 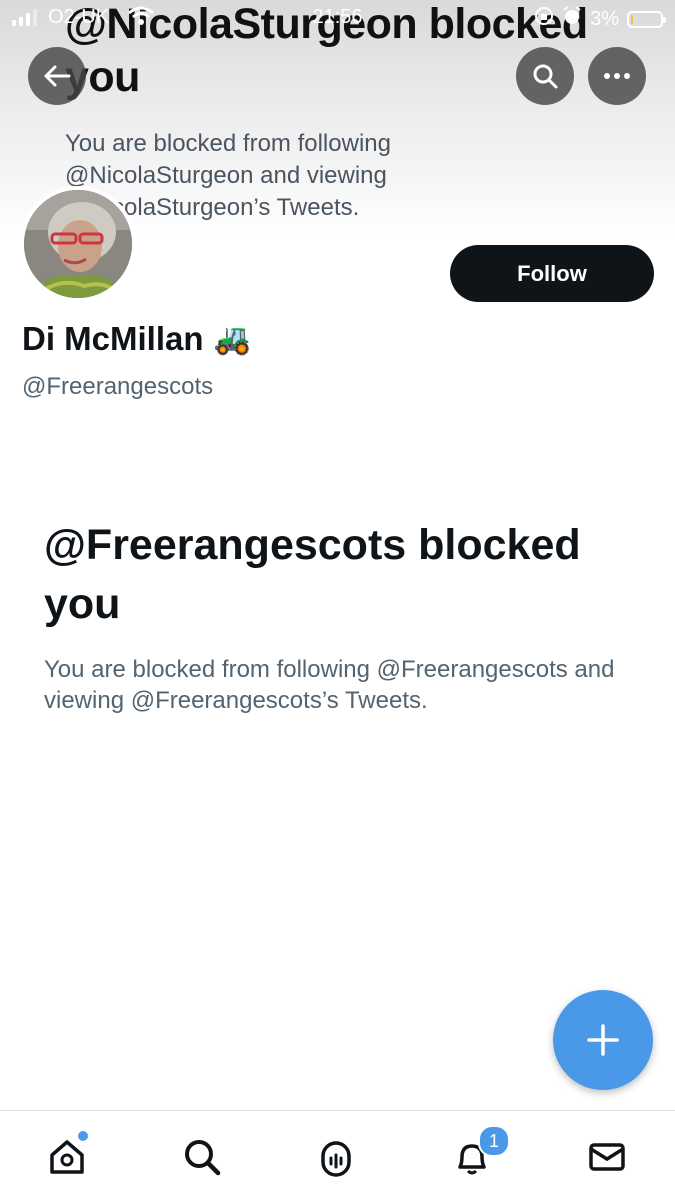 I want to click on back-arrow-icon, so click(x=57, y=76).